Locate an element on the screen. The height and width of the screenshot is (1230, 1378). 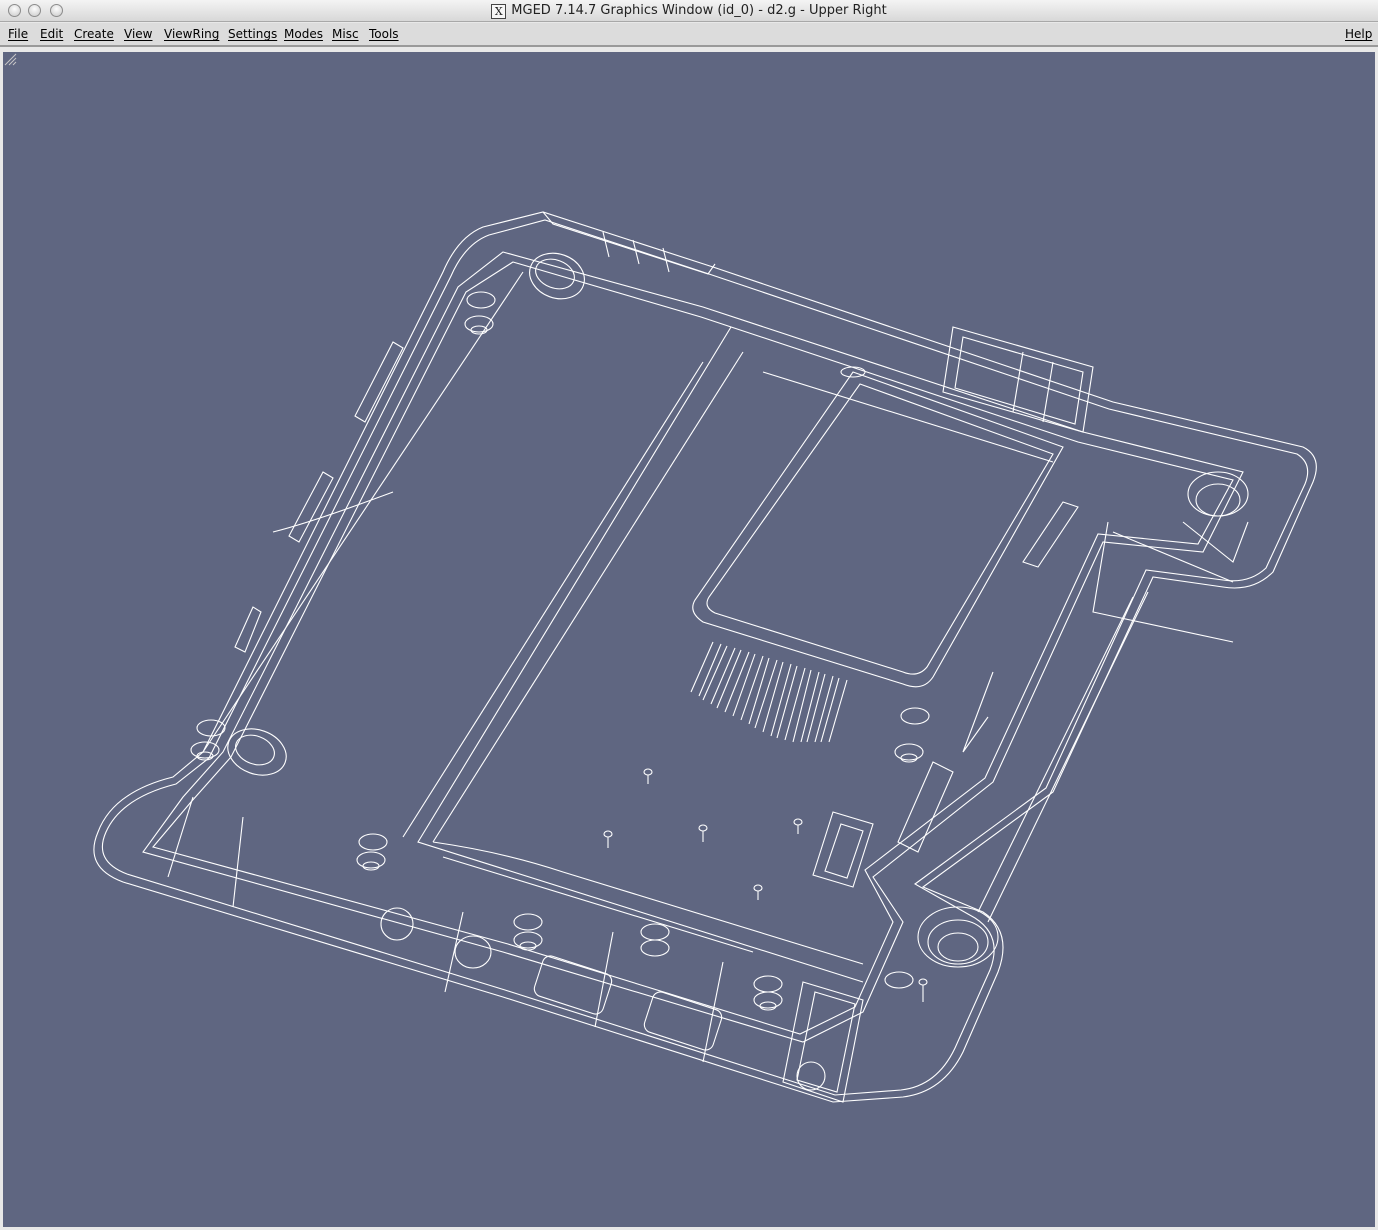
vent-grille is located at coordinates (769, 692).